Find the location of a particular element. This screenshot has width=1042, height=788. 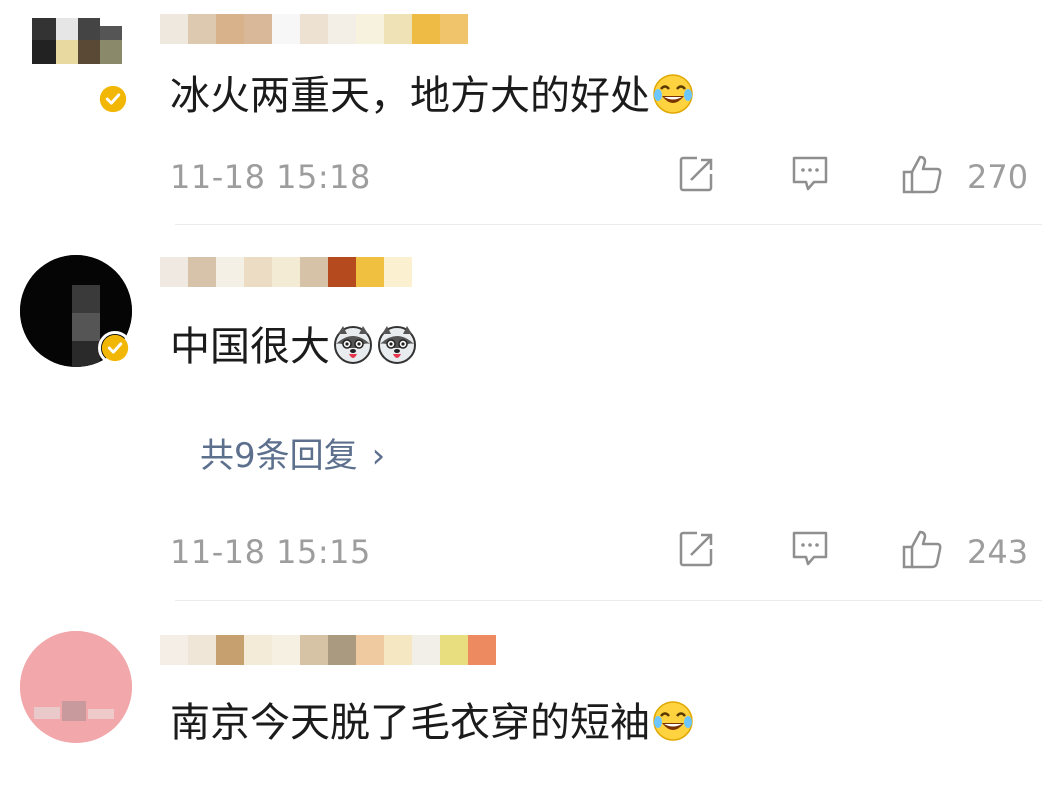

comment-text-content: 中国很大 is located at coordinates (250, 347).